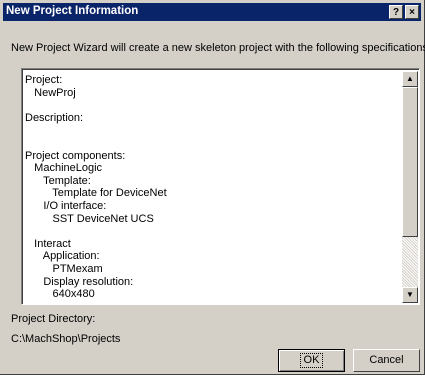 Image resolution: width=425 pixels, height=381 pixels. Describe the element at coordinates (53, 319) in the screenshot. I see `project-directory-label: Project Directory:` at that location.